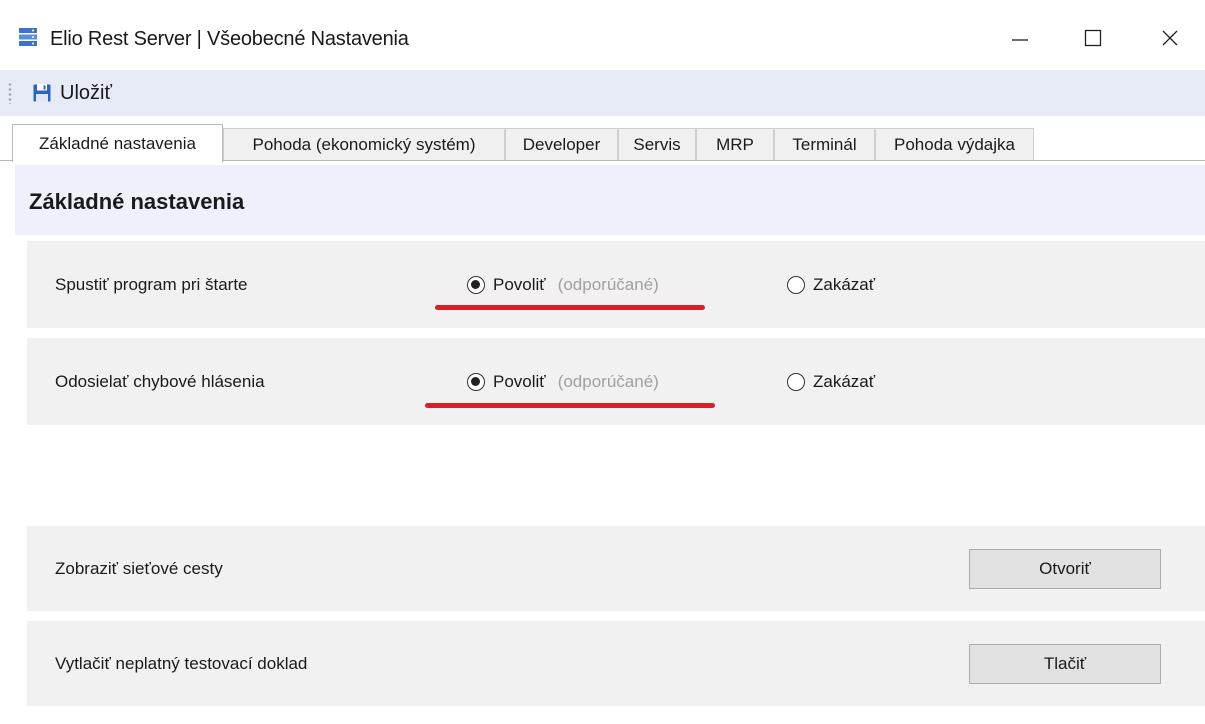 Image resolution: width=1205 pixels, height=724 pixels. I want to click on close-icon, so click(1170, 38).